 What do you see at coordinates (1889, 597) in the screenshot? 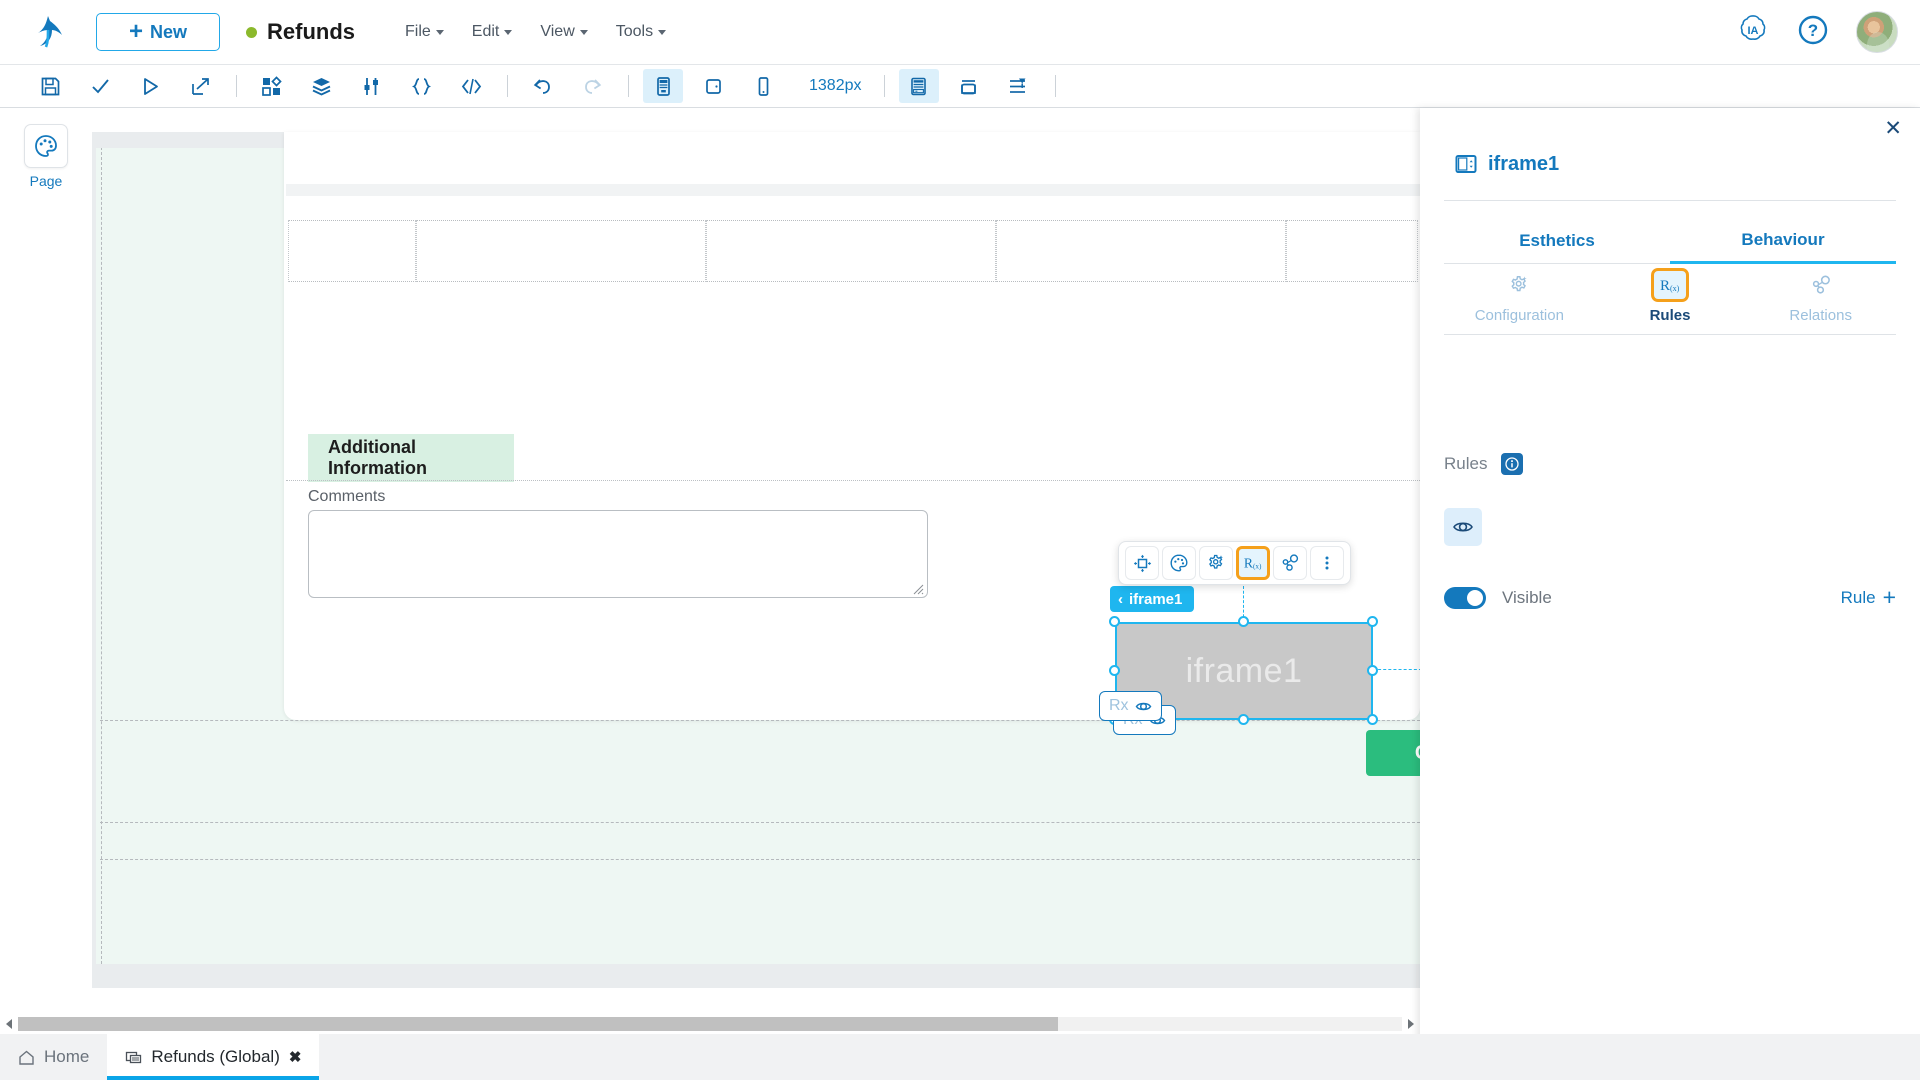
I see `plus-icon: +` at bounding box center [1889, 597].